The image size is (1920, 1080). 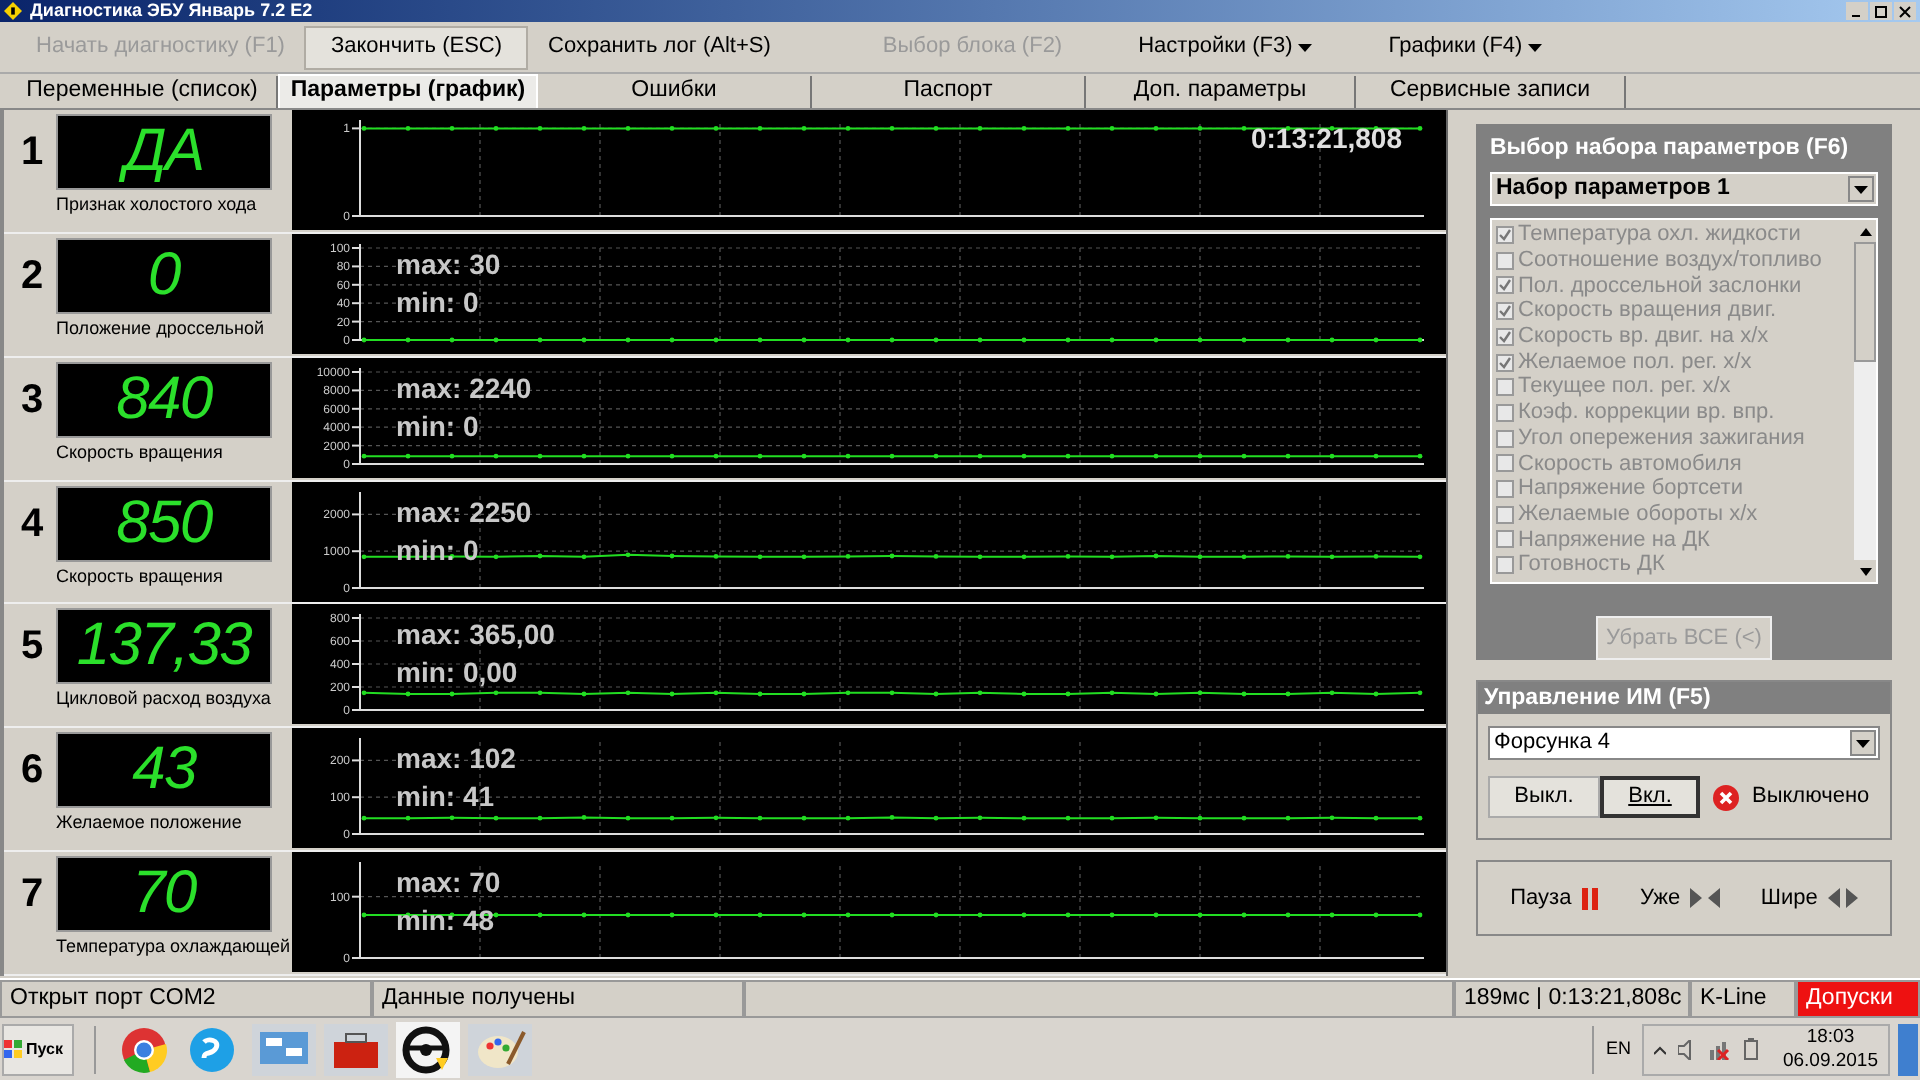 What do you see at coordinates (32, 153) in the screenshot?
I see `row-number: 1` at bounding box center [32, 153].